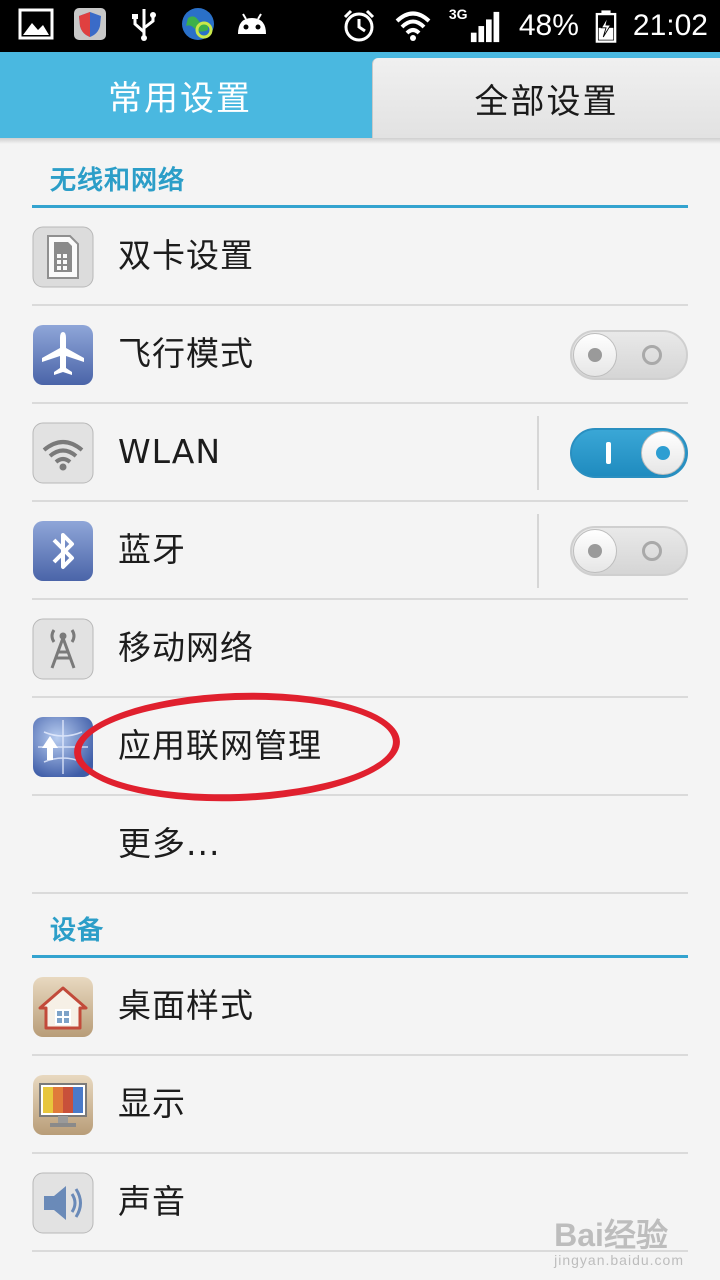  What do you see at coordinates (608, 453) in the screenshot?
I see `toggle-on-bar` at bounding box center [608, 453].